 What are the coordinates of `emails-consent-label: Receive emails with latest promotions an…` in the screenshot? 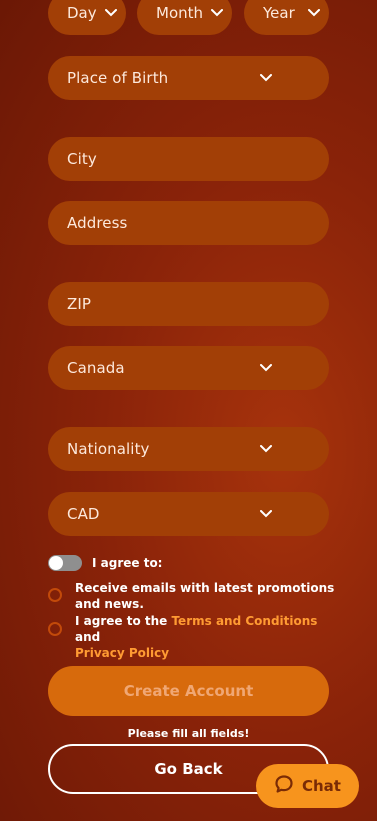 It's located at (205, 596).